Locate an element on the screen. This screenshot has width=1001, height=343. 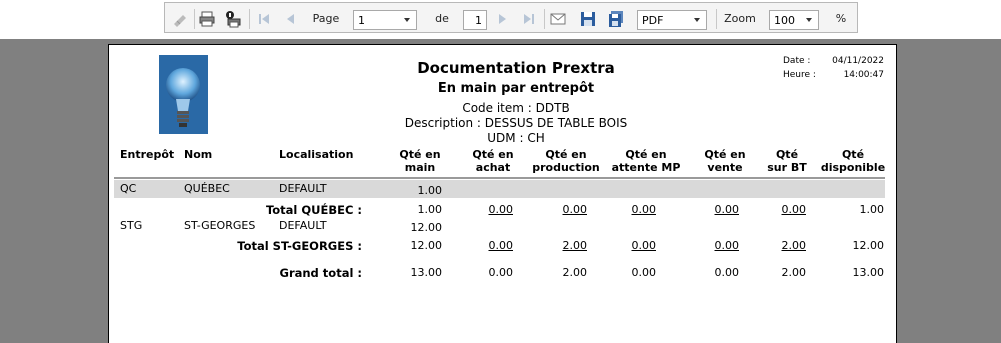
col-header-qte-vente: Qté en vente is located at coordinates (725, 161).